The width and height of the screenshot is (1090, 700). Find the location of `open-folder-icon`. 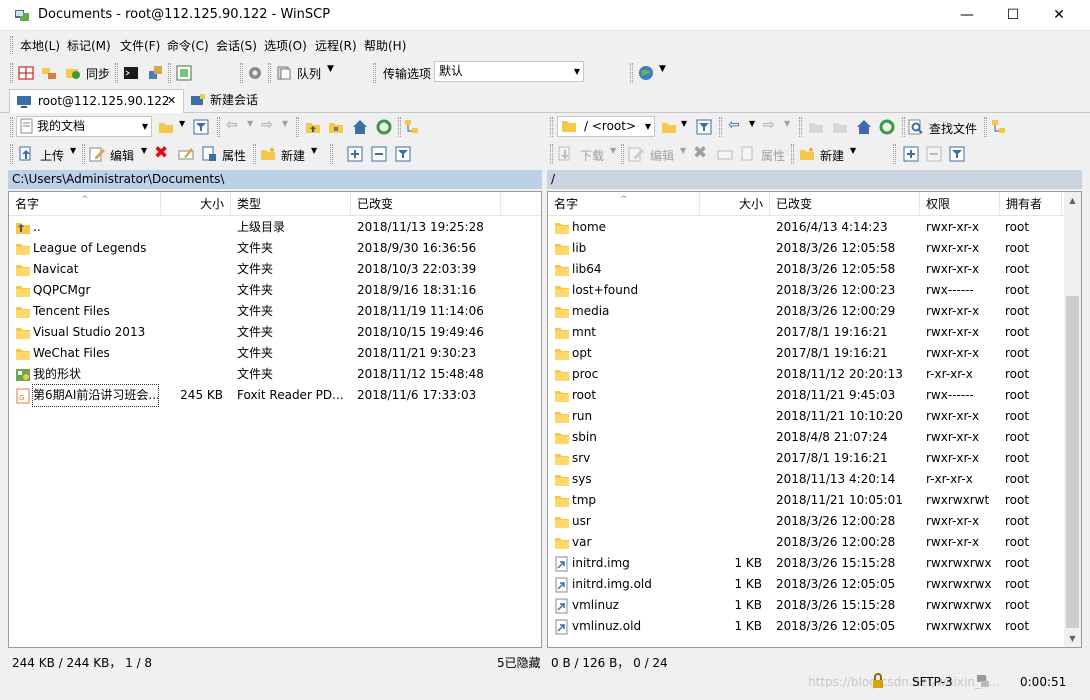

open-folder-icon is located at coordinates (669, 127).